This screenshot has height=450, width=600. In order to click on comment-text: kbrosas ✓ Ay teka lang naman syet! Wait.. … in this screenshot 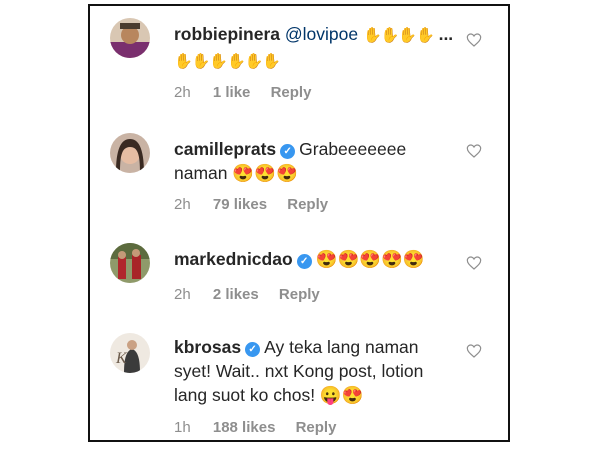, I will do `click(319, 371)`.